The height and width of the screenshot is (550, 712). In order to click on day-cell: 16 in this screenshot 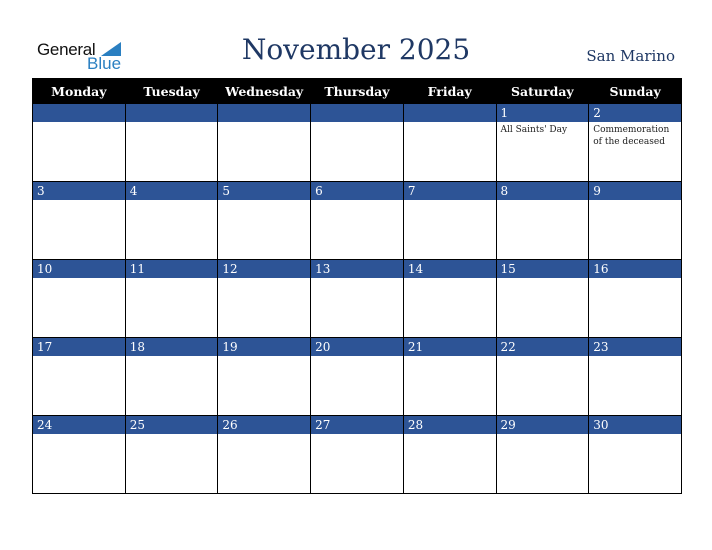, I will do `click(635, 298)`.